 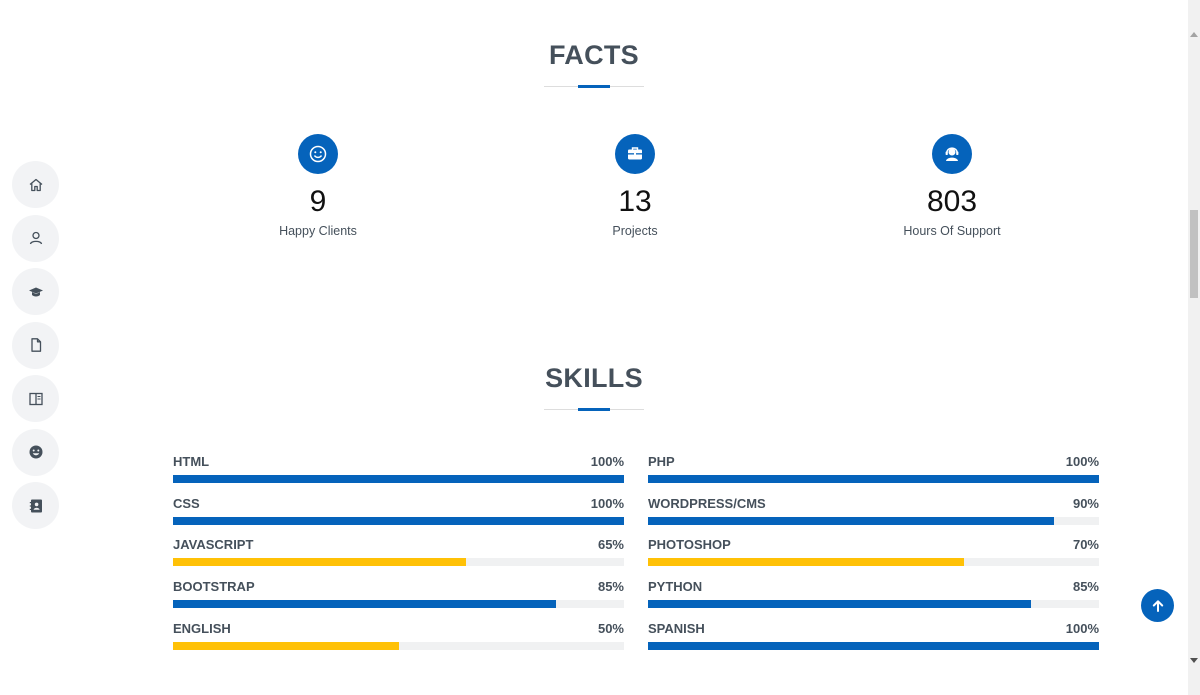 I want to click on fact-label: Happy Clients, so click(x=318, y=231).